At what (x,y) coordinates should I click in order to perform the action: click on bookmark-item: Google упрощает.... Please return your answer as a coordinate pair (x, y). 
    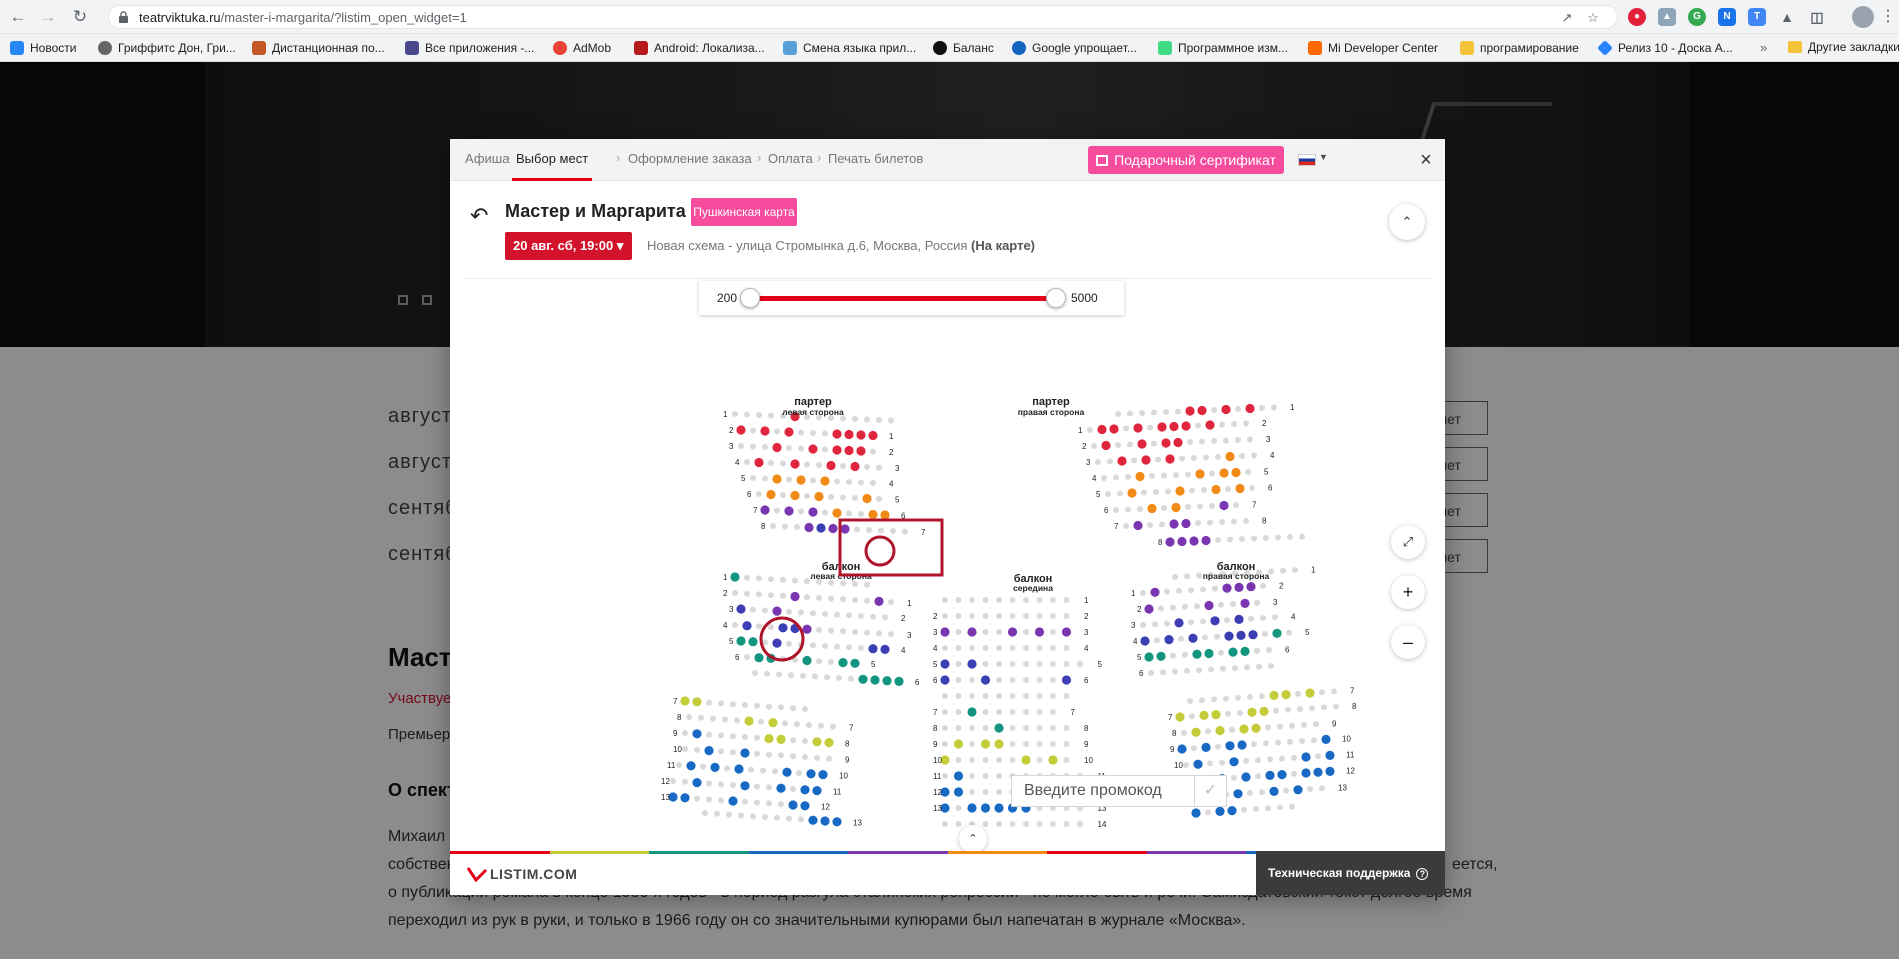
    Looking at the image, I should click on (1074, 48).